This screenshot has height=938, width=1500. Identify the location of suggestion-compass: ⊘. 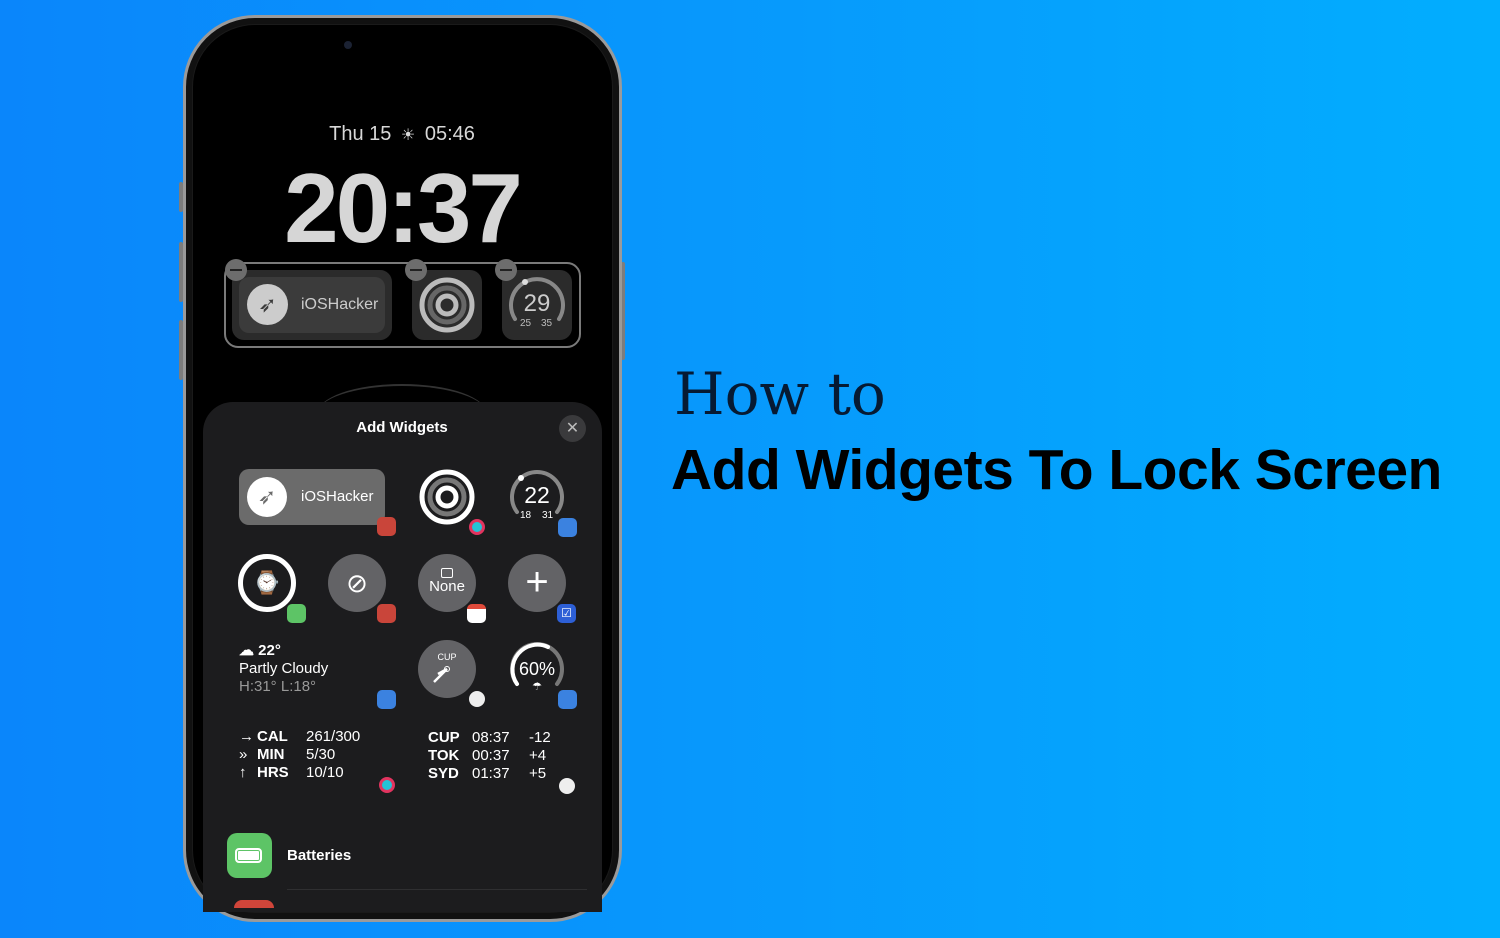
(357, 583).